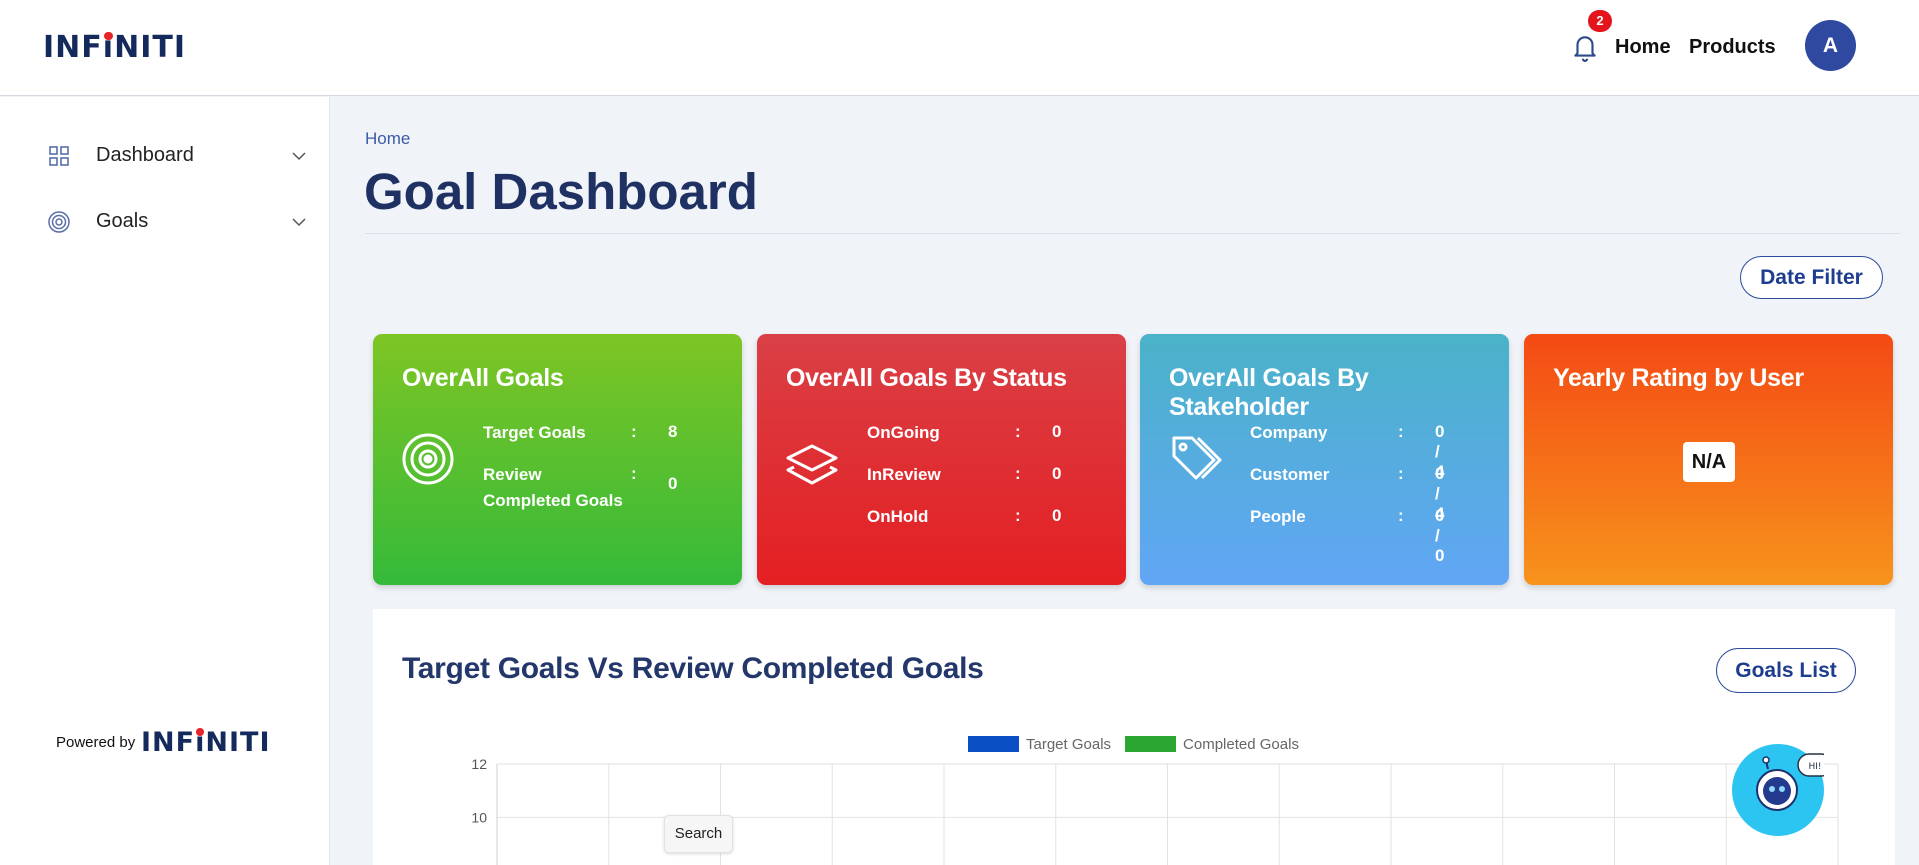 This screenshot has width=1919, height=865. I want to click on bar-chart: Target Goals Completed Goals 12 10, so click(1155, 800).